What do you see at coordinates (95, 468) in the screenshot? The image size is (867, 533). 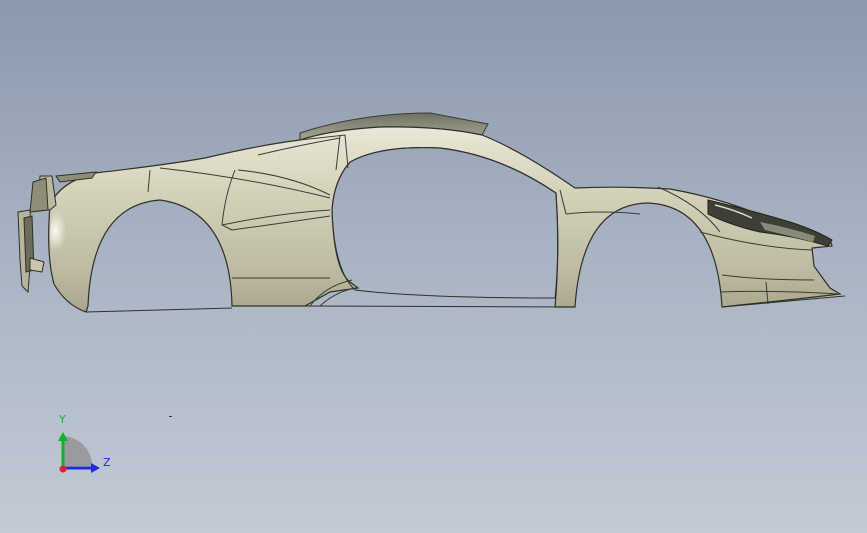 I see `z-axis-arrow-icon` at bounding box center [95, 468].